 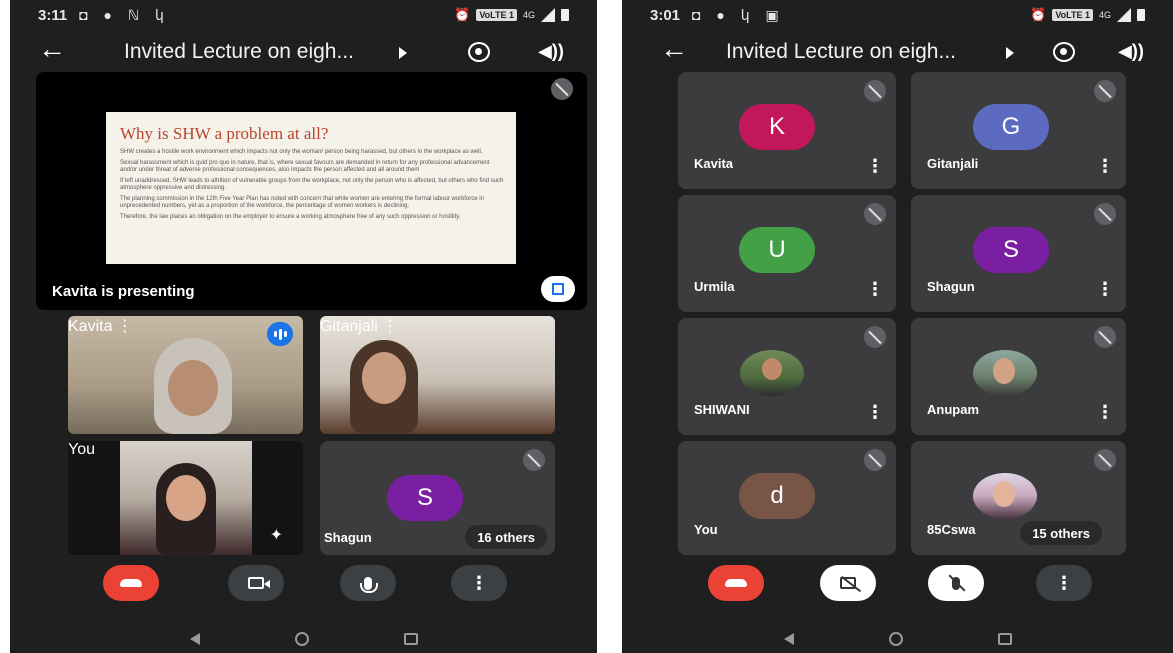 I want to click on avatar: G, so click(x=1011, y=127).